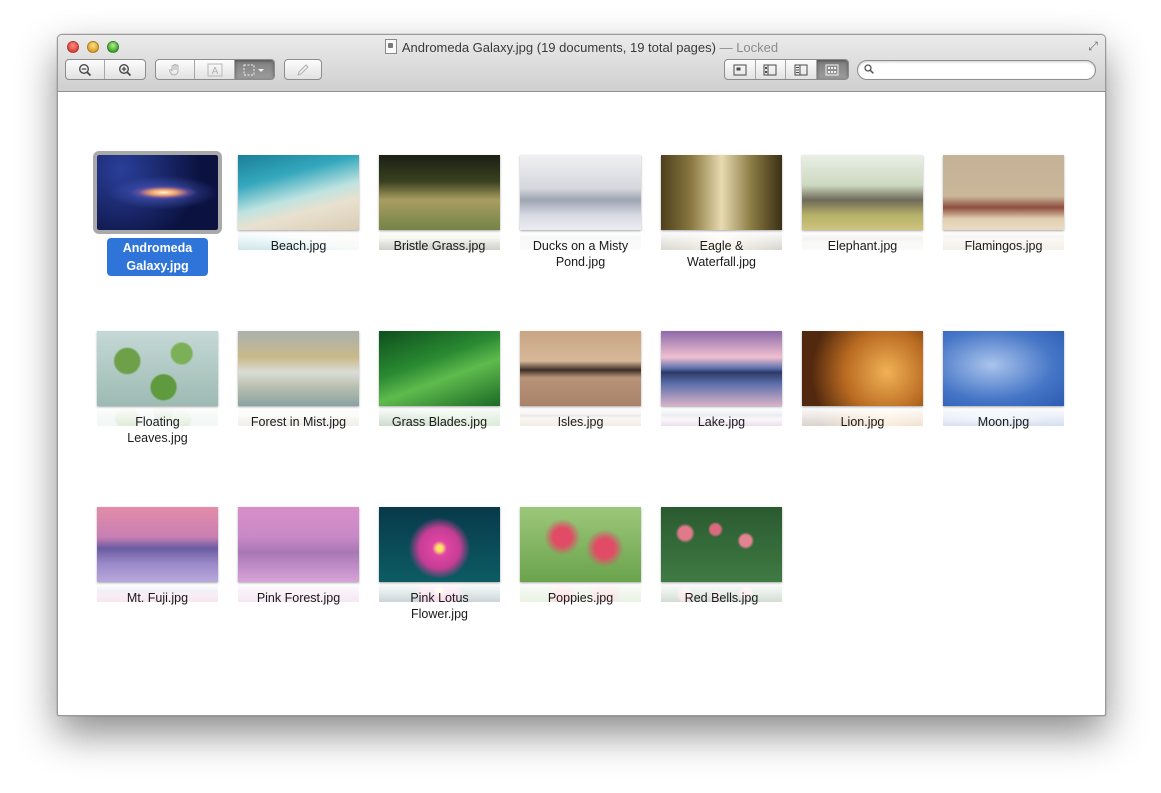  I want to click on content-only-icon, so click(740, 69).